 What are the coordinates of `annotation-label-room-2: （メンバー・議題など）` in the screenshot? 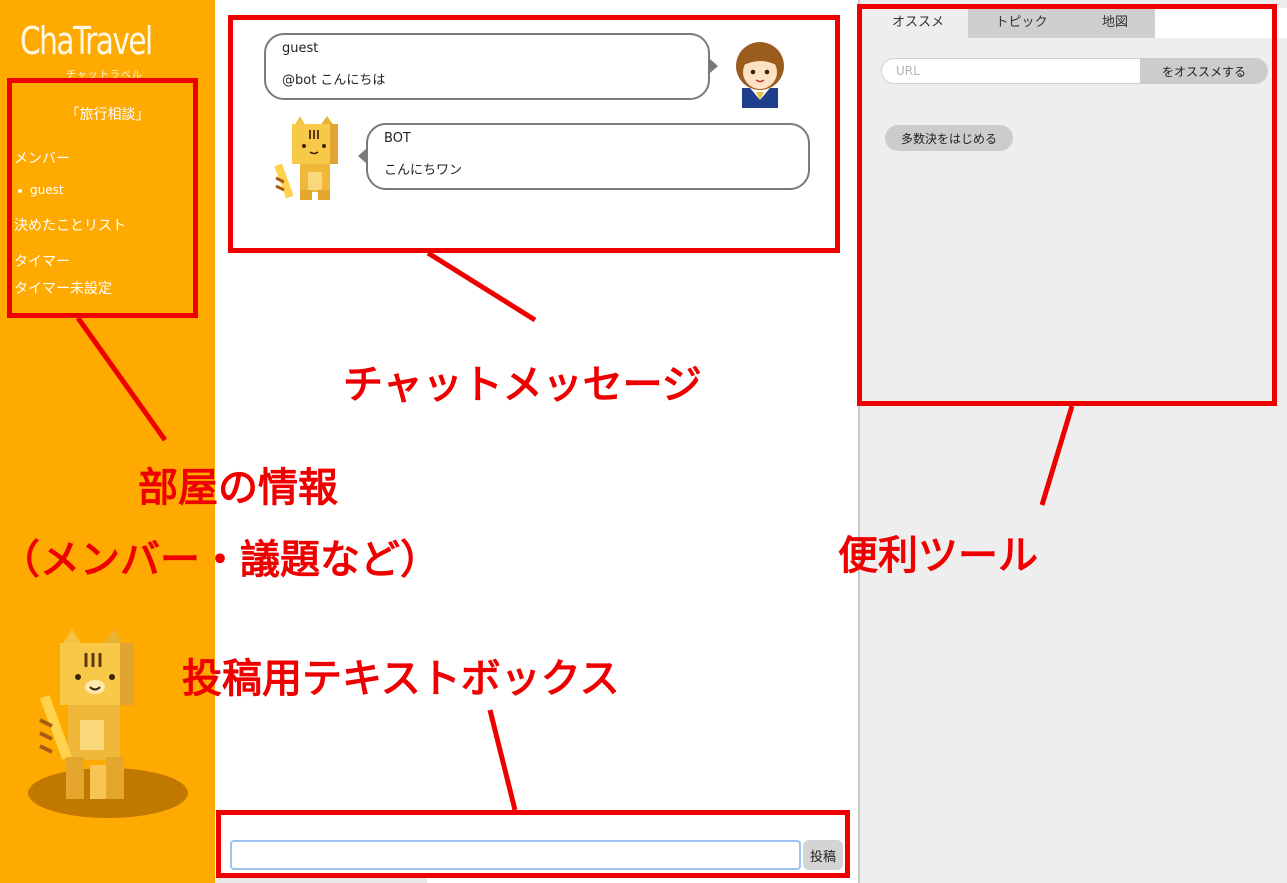 It's located at (220, 560).